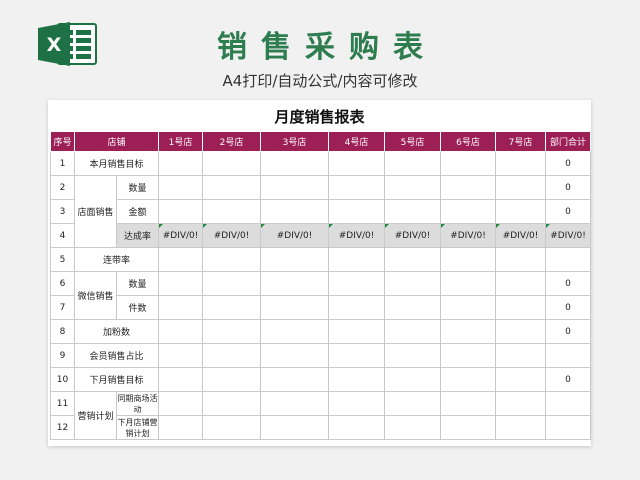  What do you see at coordinates (116, 141) in the screenshot?
I see `col-header-store: 店铺` at bounding box center [116, 141].